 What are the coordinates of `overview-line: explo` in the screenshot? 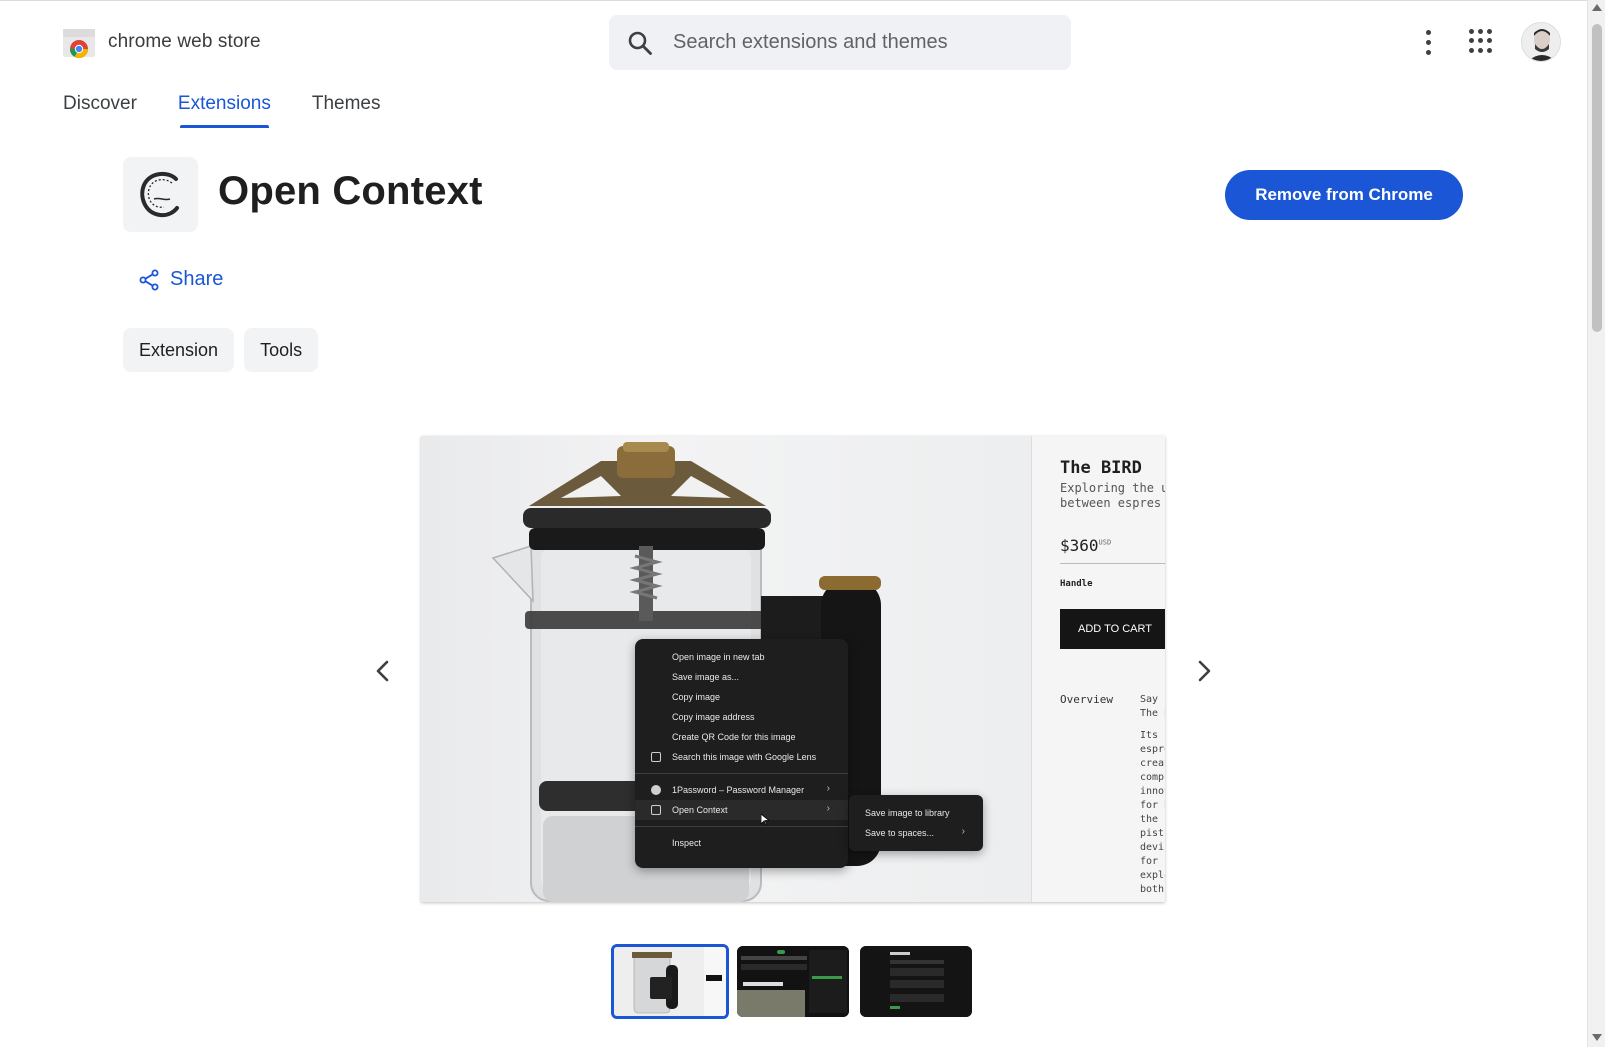 It's located at (1152, 875).